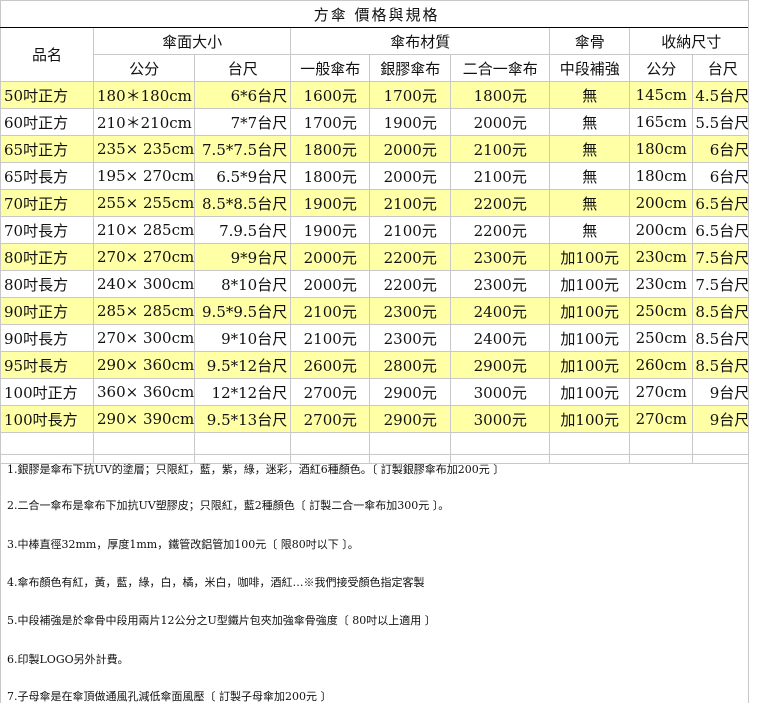 This screenshot has width=757, height=704. Describe the element at coordinates (243, 149) in the screenshot. I see `canopy-taichi-cell: 7.5*7.5台尺` at that location.